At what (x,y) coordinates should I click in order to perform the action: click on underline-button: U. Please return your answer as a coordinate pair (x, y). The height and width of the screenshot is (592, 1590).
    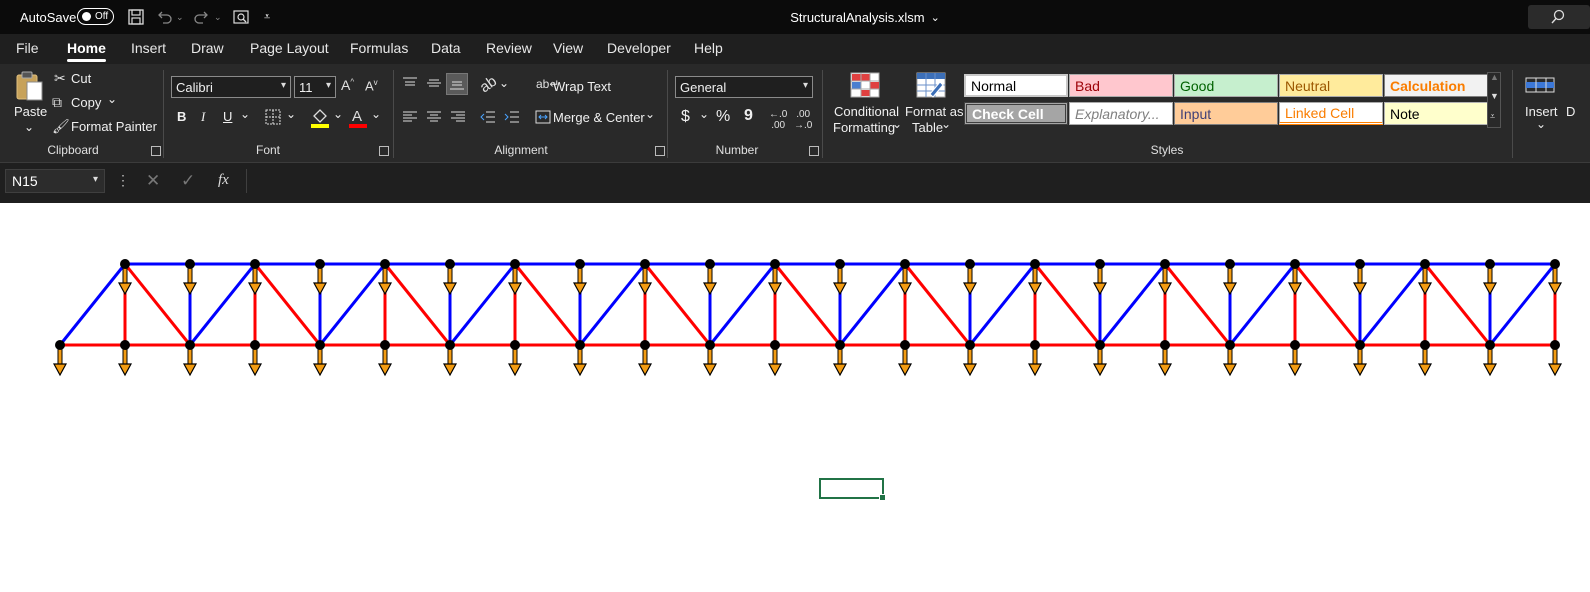
    Looking at the image, I should click on (227, 116).